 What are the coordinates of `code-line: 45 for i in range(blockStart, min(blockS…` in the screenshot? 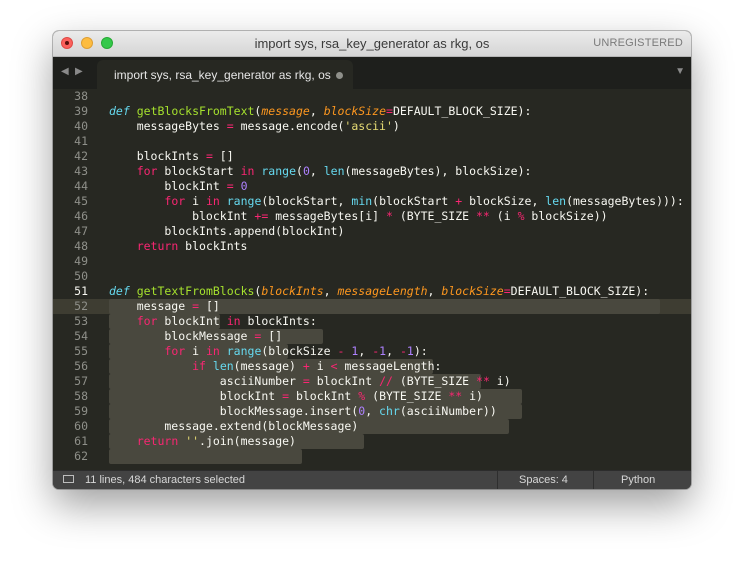 It's located at (372, 201).